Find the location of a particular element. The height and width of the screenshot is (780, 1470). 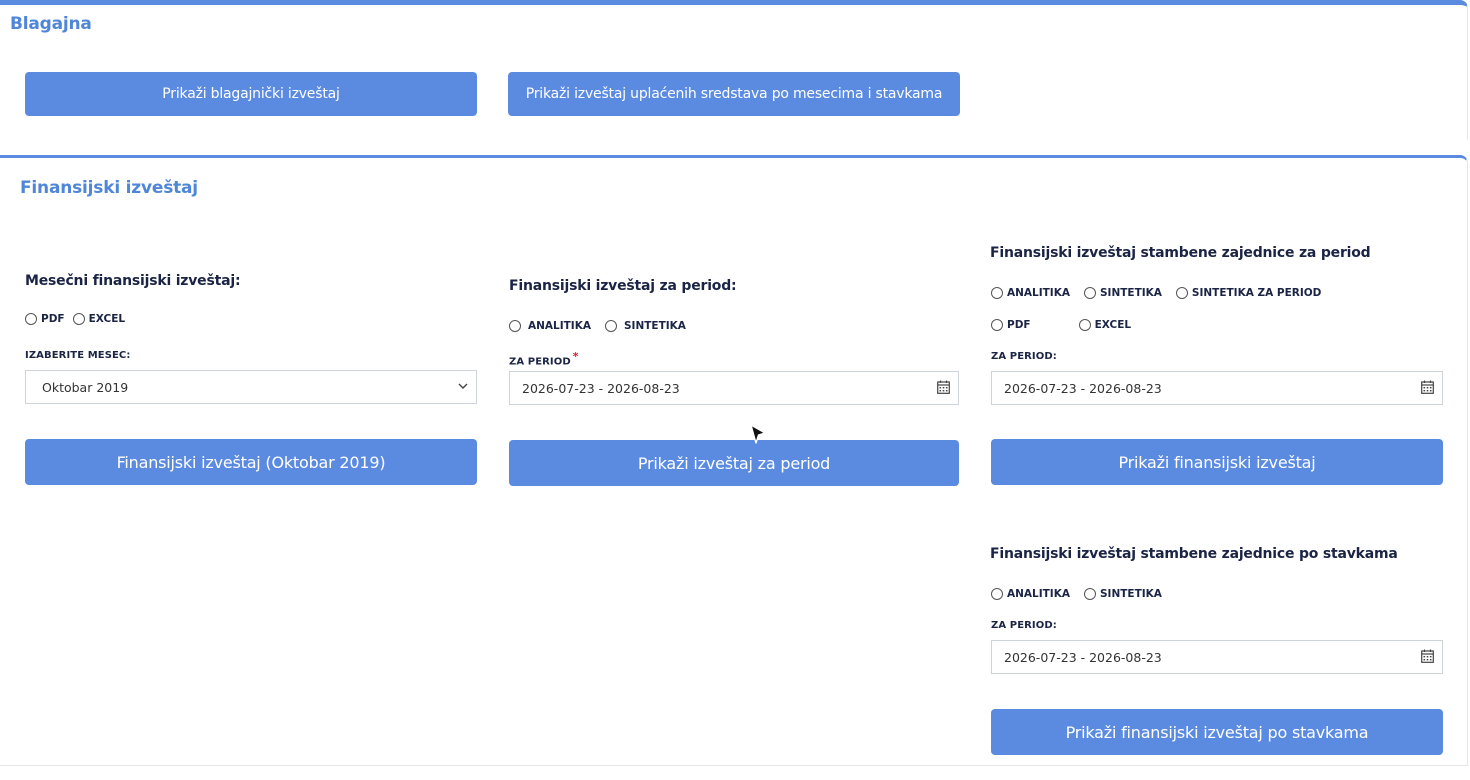

community-period-label: ZA PERIOD: is located at coordinates (1024, 356).